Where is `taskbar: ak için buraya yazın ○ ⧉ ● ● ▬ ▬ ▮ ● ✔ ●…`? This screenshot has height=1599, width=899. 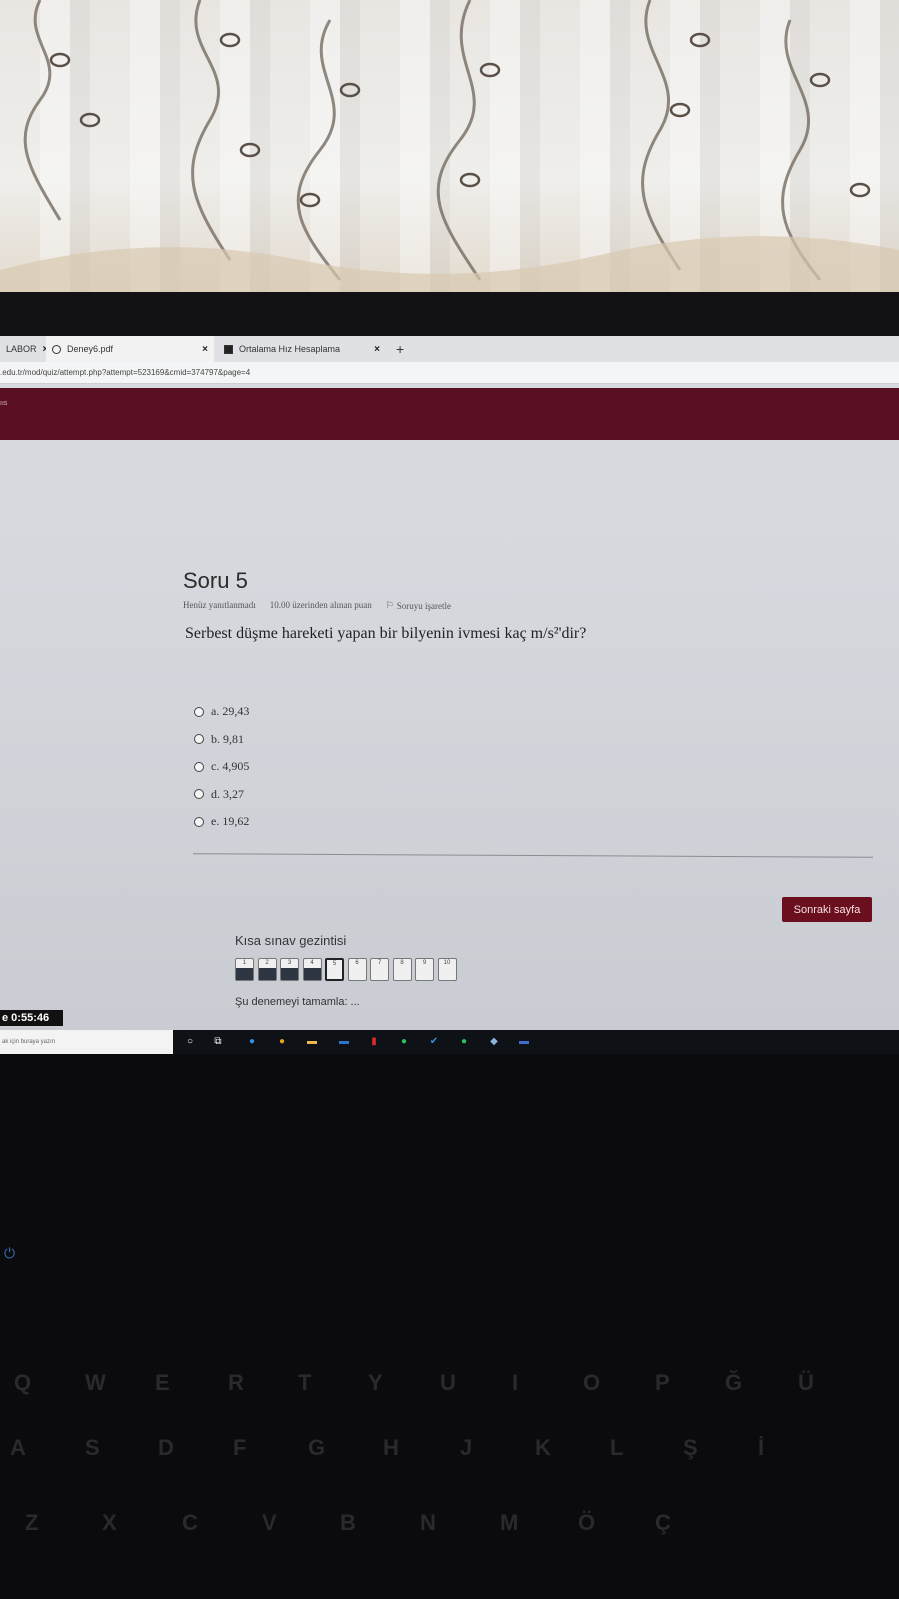 taskbar: ak için buraya yazın ○ ⧉ ● ● ▬ ▬ ▮ ● ✔ ●… is located at coordinates (449, 1042).